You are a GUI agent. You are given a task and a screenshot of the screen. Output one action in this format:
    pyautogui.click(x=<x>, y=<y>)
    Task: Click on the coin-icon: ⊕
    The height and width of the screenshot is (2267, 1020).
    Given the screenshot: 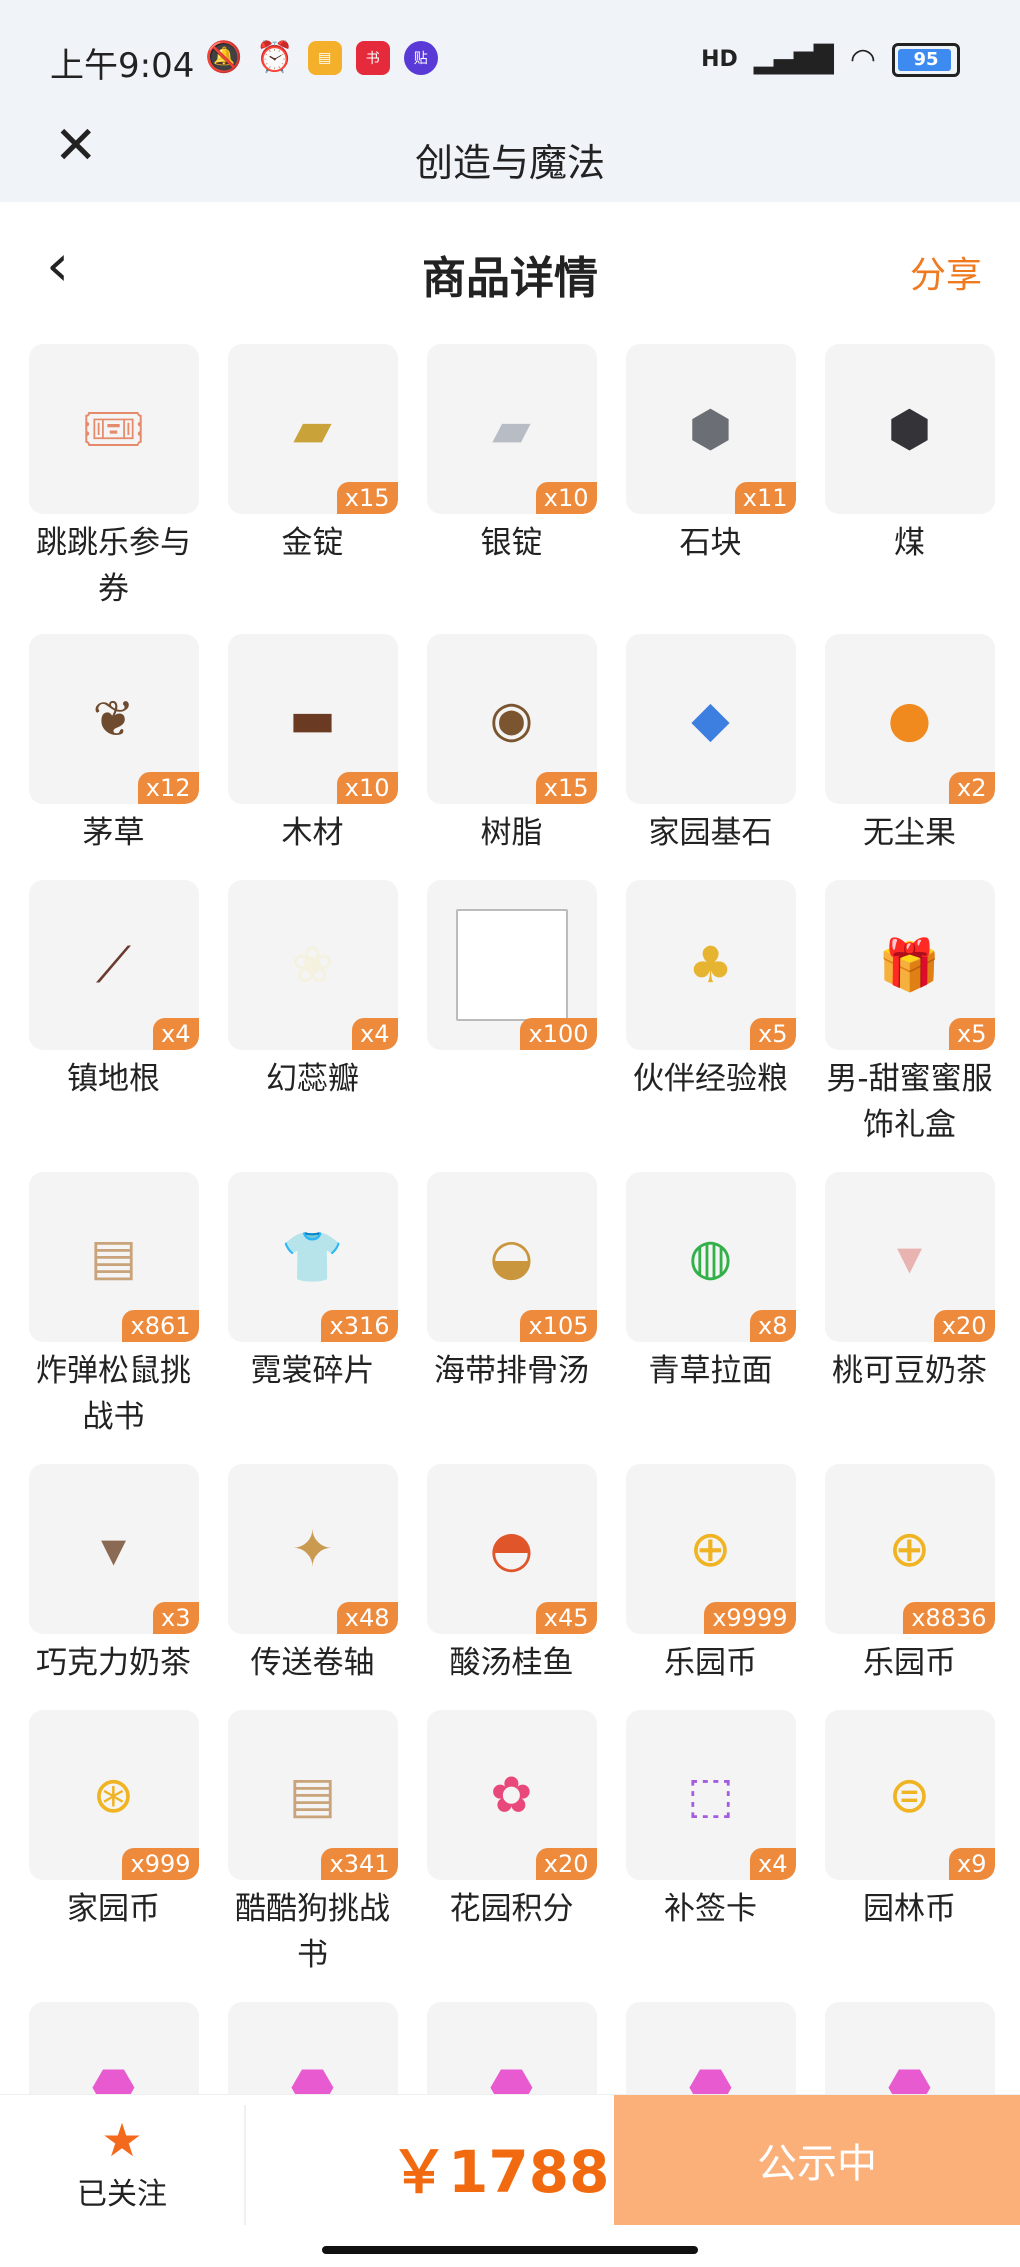 What is the action you would take?
    pyautogui.click(x=710, y=1549)
    